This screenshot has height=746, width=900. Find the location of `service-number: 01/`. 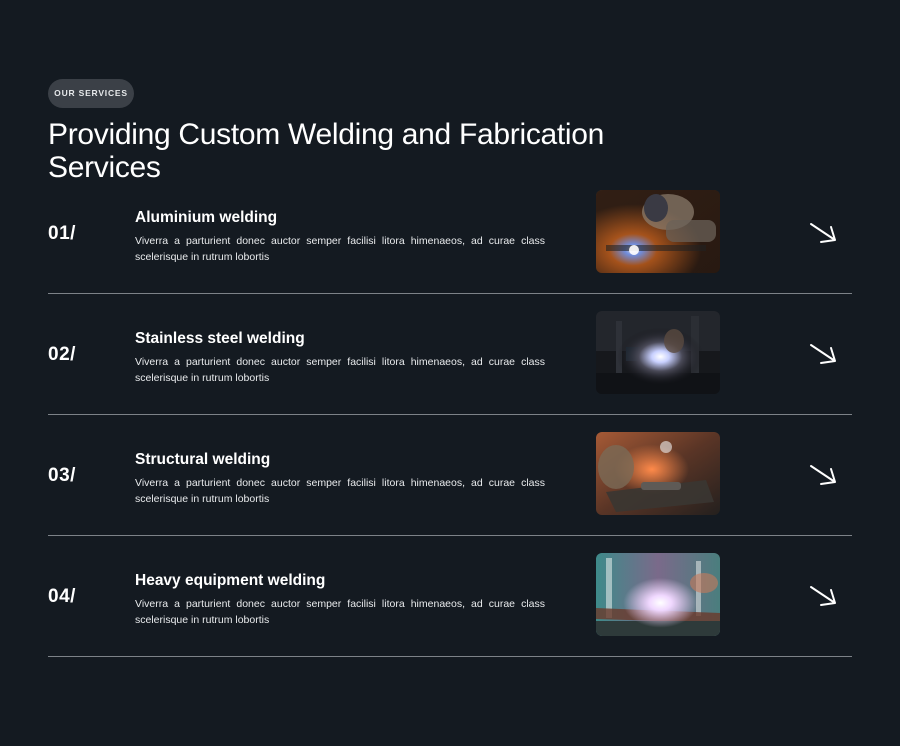

service-number: 01/ is located at coordinates (62, 233).